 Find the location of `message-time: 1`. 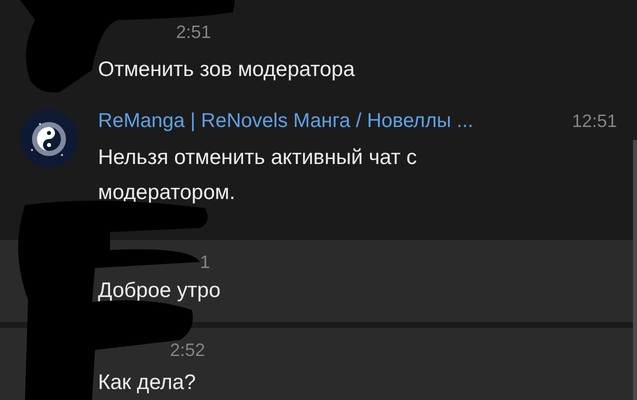

message-time: 1 is located at coordinates (205, 262).